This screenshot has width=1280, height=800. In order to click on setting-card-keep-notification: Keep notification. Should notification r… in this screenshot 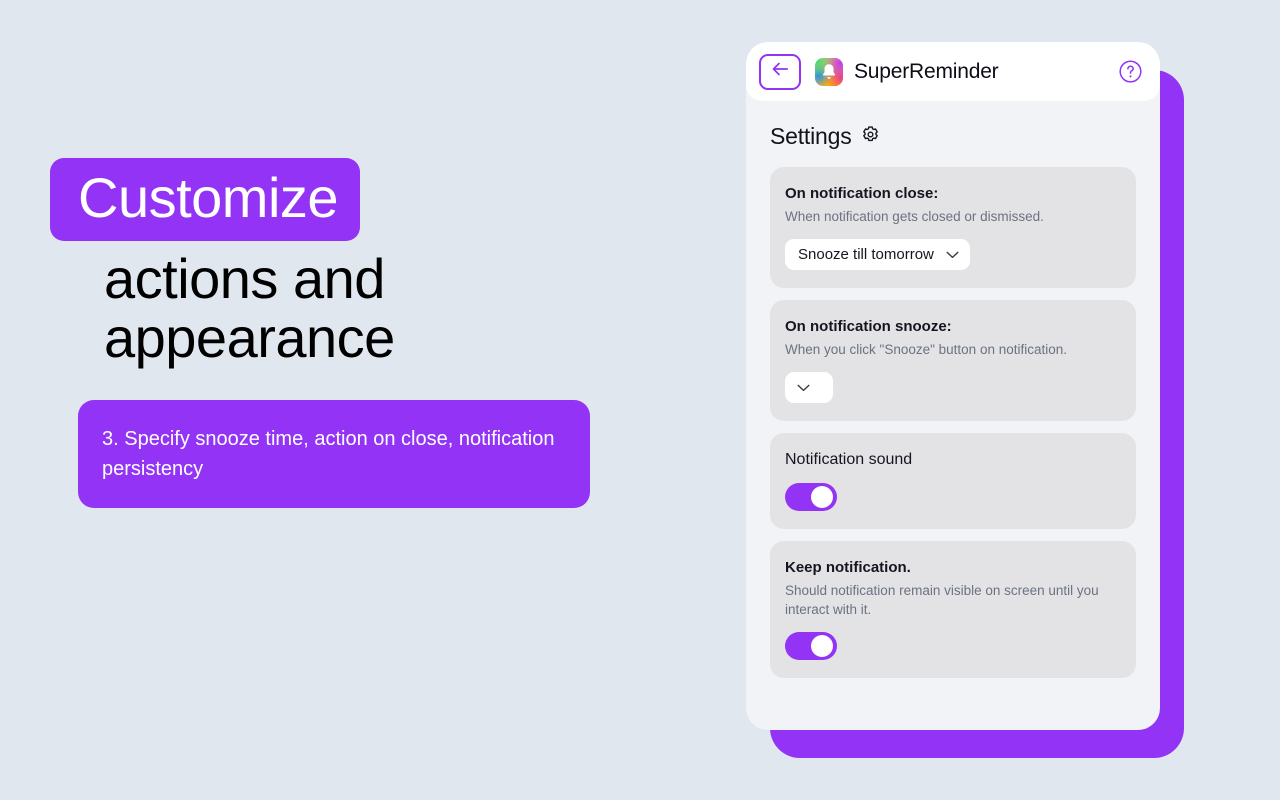, I will do `click(953, 609)`.